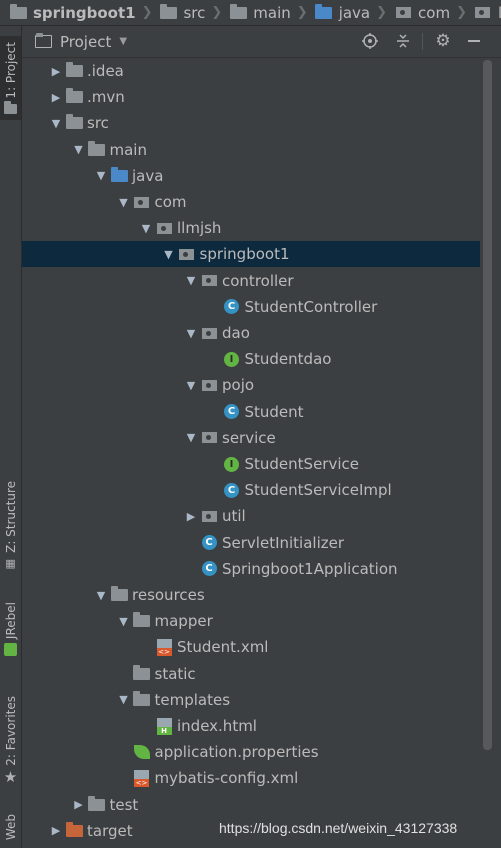 Image resolution: width=501 pixels, height=848 pixels. I want to click on tree-item: ▼ resources, so click(251, 595).